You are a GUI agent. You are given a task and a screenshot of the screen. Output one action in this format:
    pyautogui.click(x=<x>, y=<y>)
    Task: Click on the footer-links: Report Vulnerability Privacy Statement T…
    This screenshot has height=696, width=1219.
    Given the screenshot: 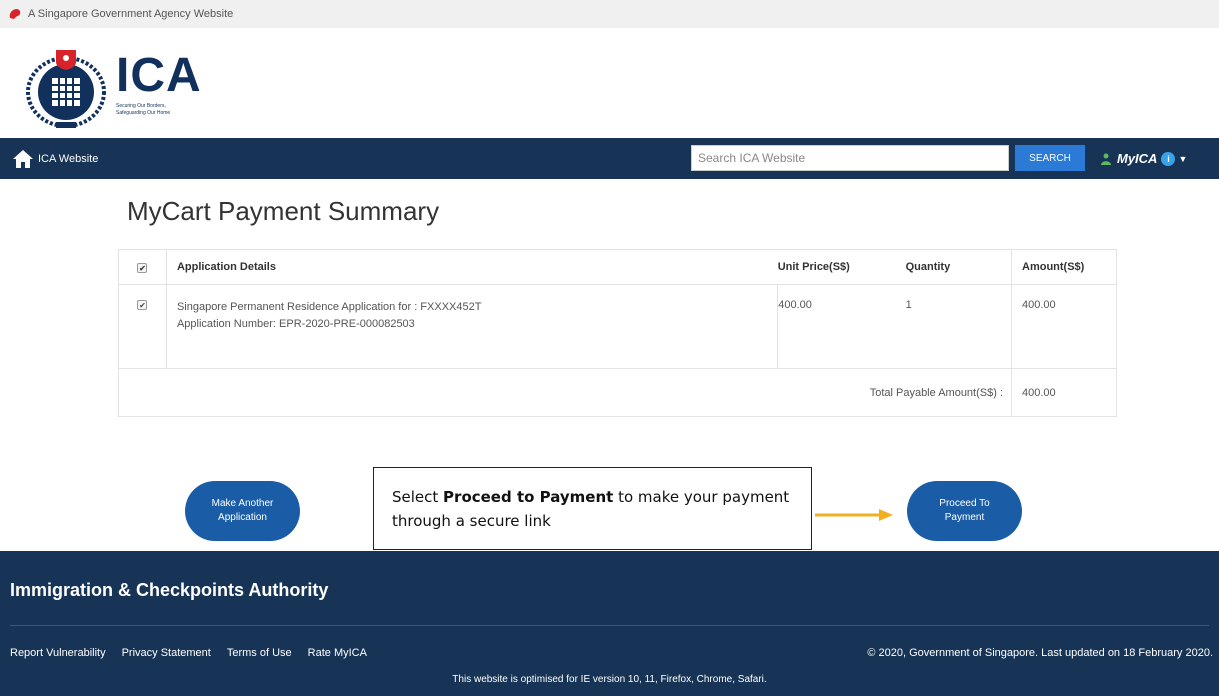 What is the action you would take?
    pyautogui.click(x=196, y=653)
    